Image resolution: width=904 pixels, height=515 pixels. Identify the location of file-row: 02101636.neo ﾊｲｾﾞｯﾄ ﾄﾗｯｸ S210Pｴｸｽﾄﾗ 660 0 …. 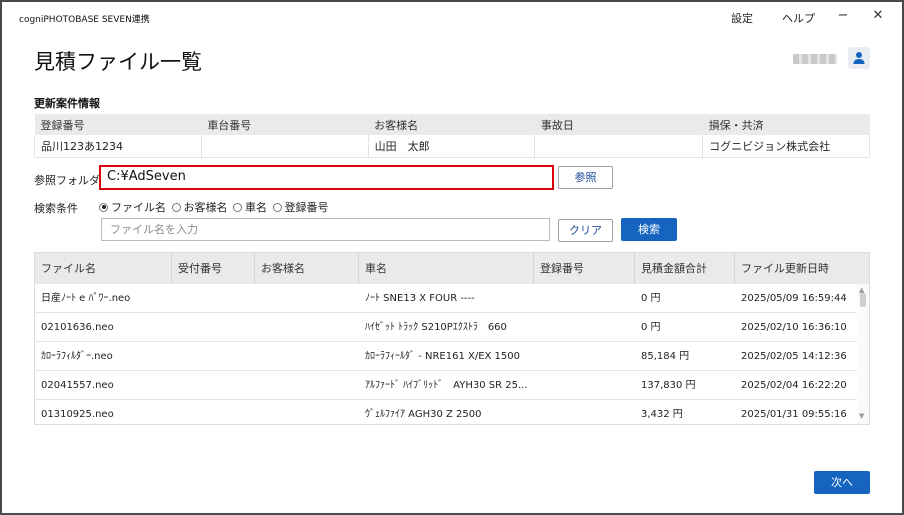
(446, 327).